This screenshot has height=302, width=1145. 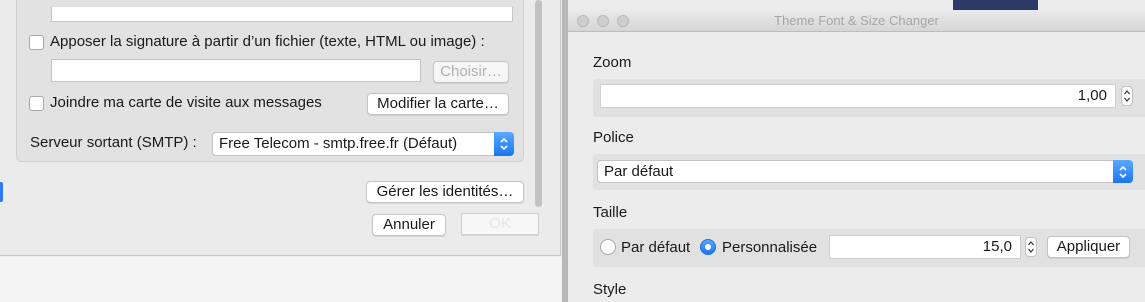 What do you see at coordinates (656, 247) in the screenshot?
I see `size-default-label: Par défaut` at bounding box center [656, 247].